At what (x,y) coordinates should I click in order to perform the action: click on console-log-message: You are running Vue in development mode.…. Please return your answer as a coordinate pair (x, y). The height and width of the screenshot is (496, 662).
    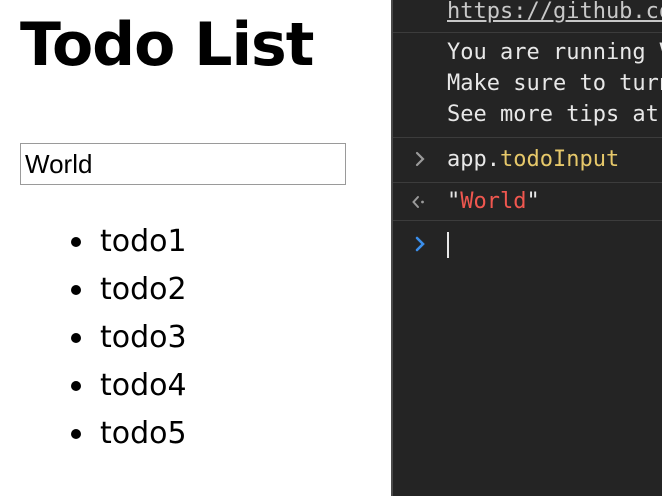
    Looking at the image, I should click on (527, 85).